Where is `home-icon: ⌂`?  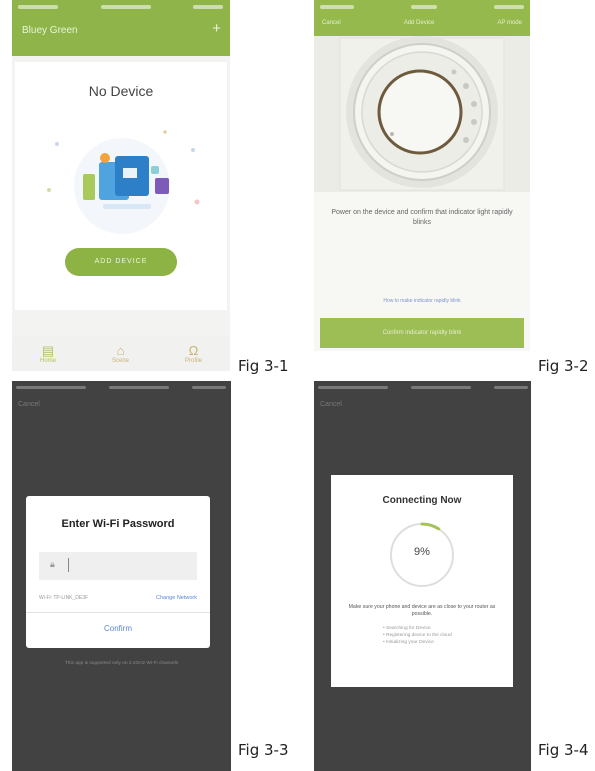 home-icon: ⌂ is located at coordinates (120, 350).